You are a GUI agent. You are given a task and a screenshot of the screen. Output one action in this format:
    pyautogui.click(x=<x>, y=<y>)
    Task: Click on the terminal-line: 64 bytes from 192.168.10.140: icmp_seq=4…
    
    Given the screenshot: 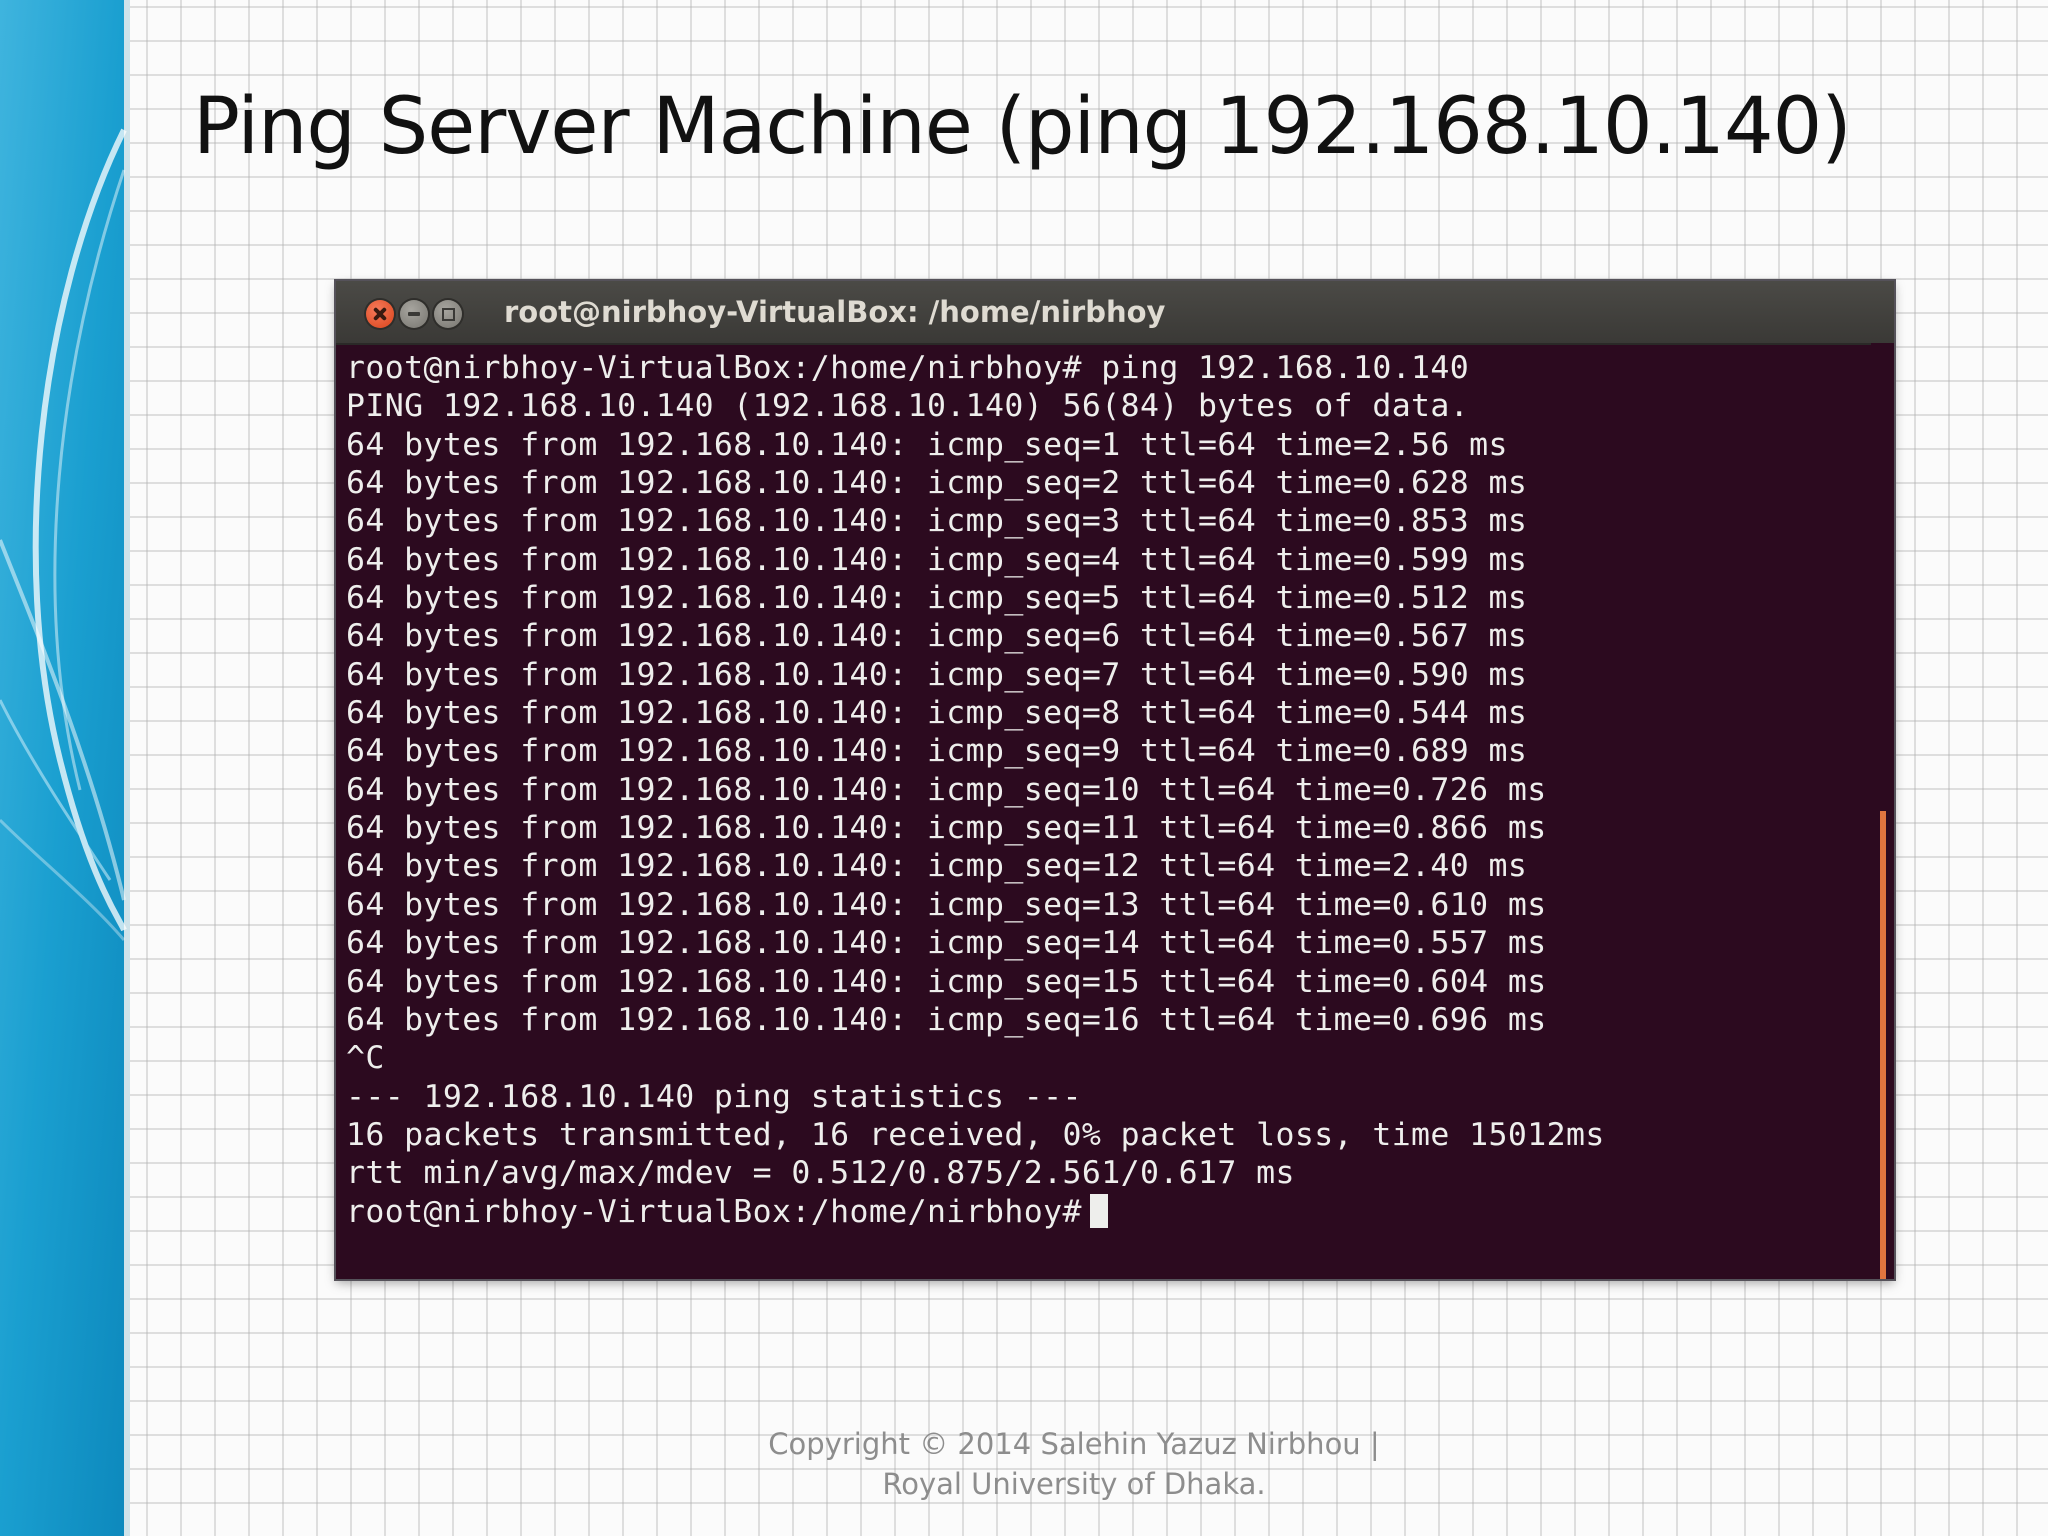 What is the action you would take?
    pyautogui.click(x=937, y=559)
    